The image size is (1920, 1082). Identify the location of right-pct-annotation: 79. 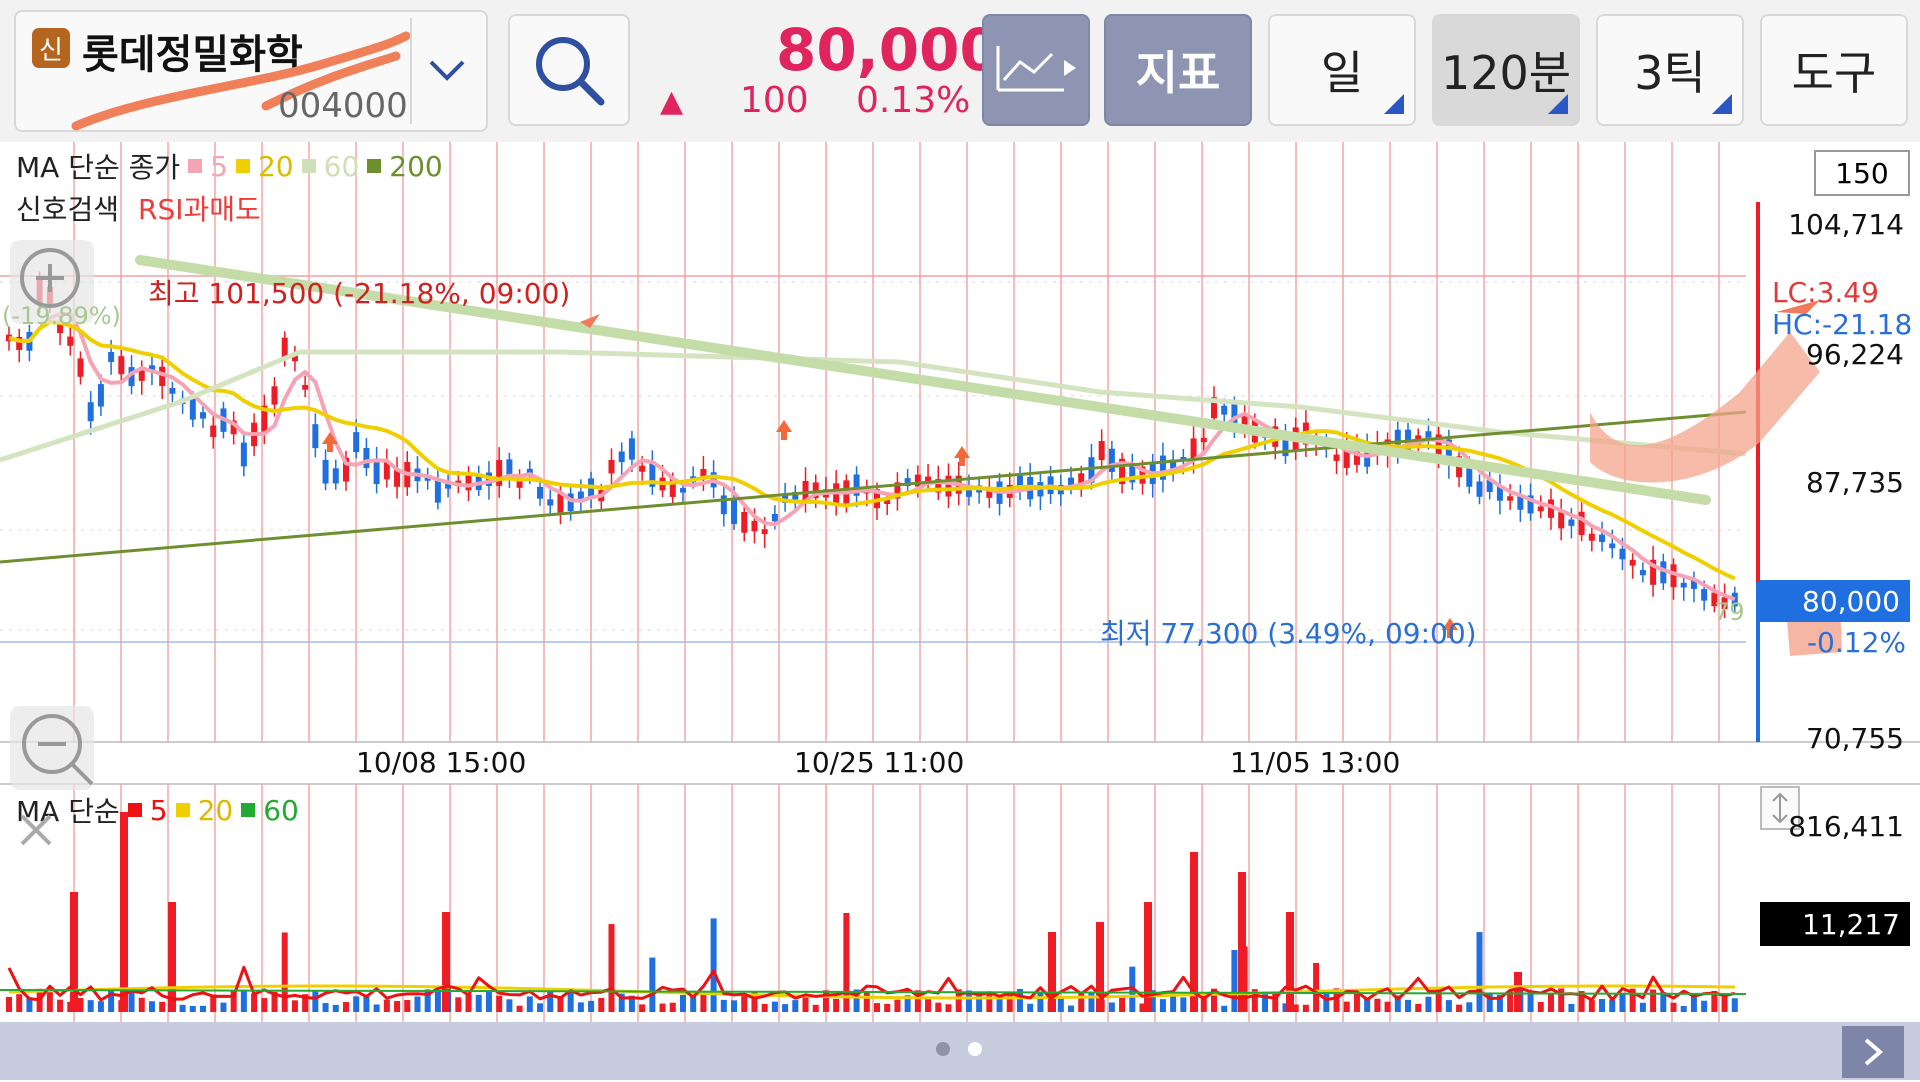
(1729, 612).